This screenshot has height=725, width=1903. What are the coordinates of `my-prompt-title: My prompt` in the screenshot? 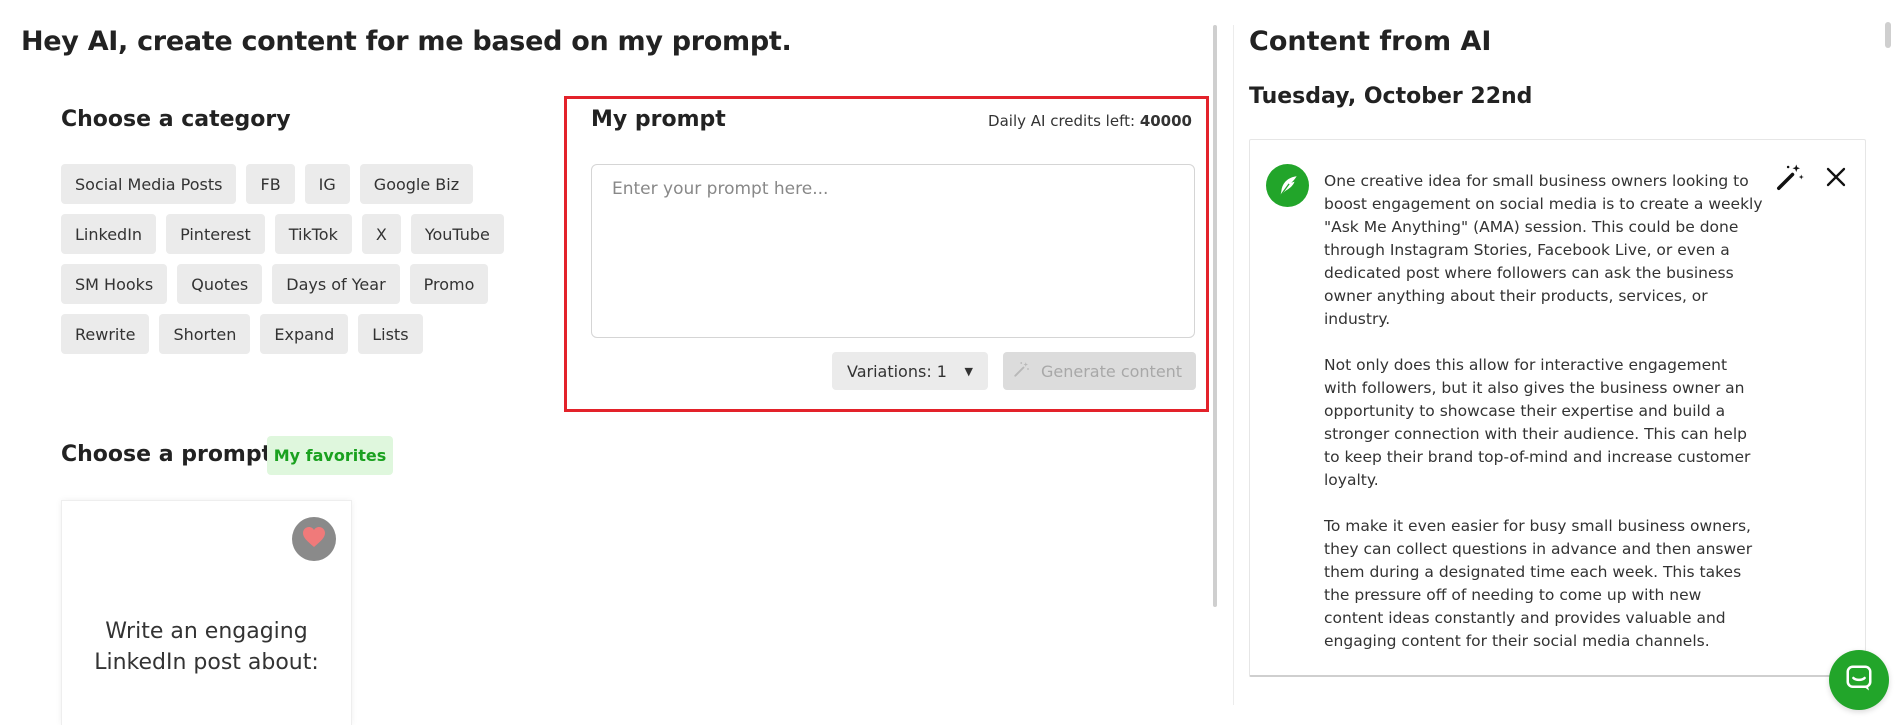 It's located at (658, 119).